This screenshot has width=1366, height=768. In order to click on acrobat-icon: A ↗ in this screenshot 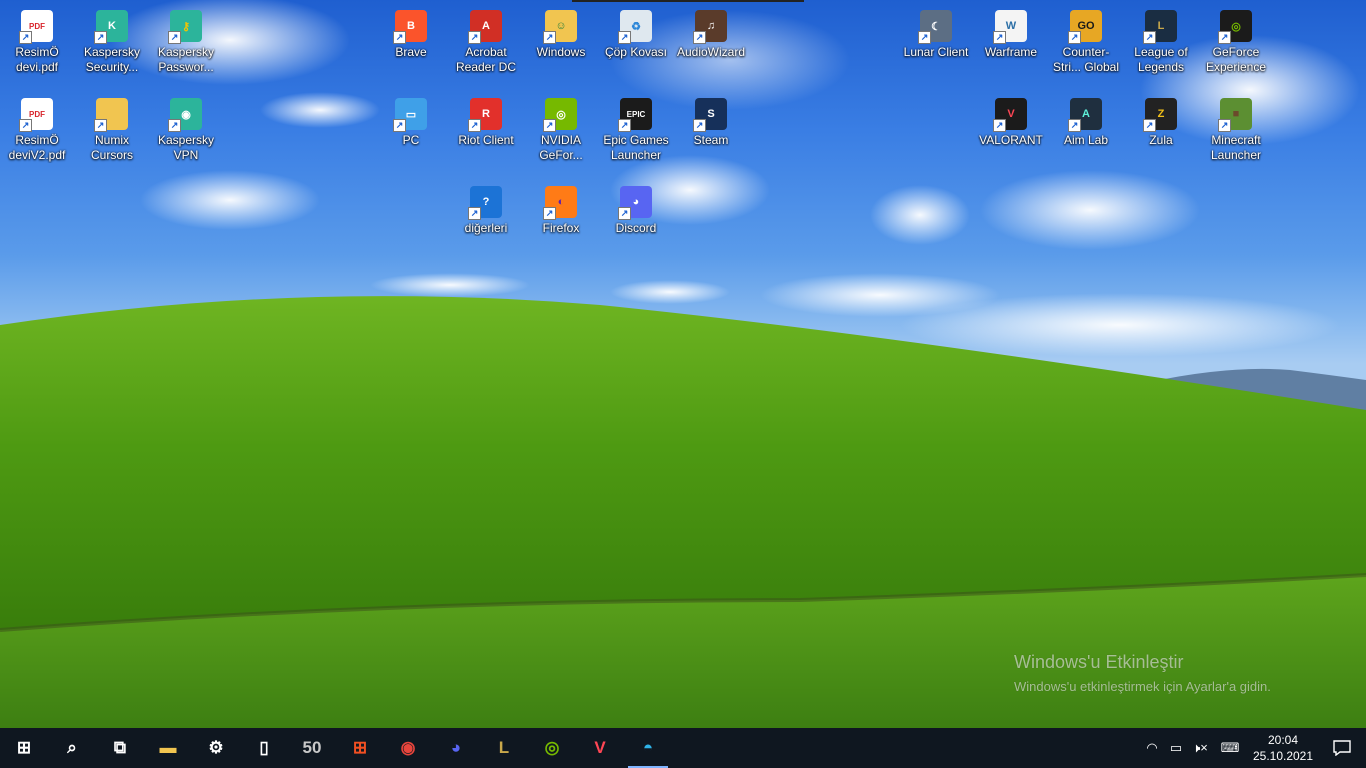, I will do `click(485, 27)`.